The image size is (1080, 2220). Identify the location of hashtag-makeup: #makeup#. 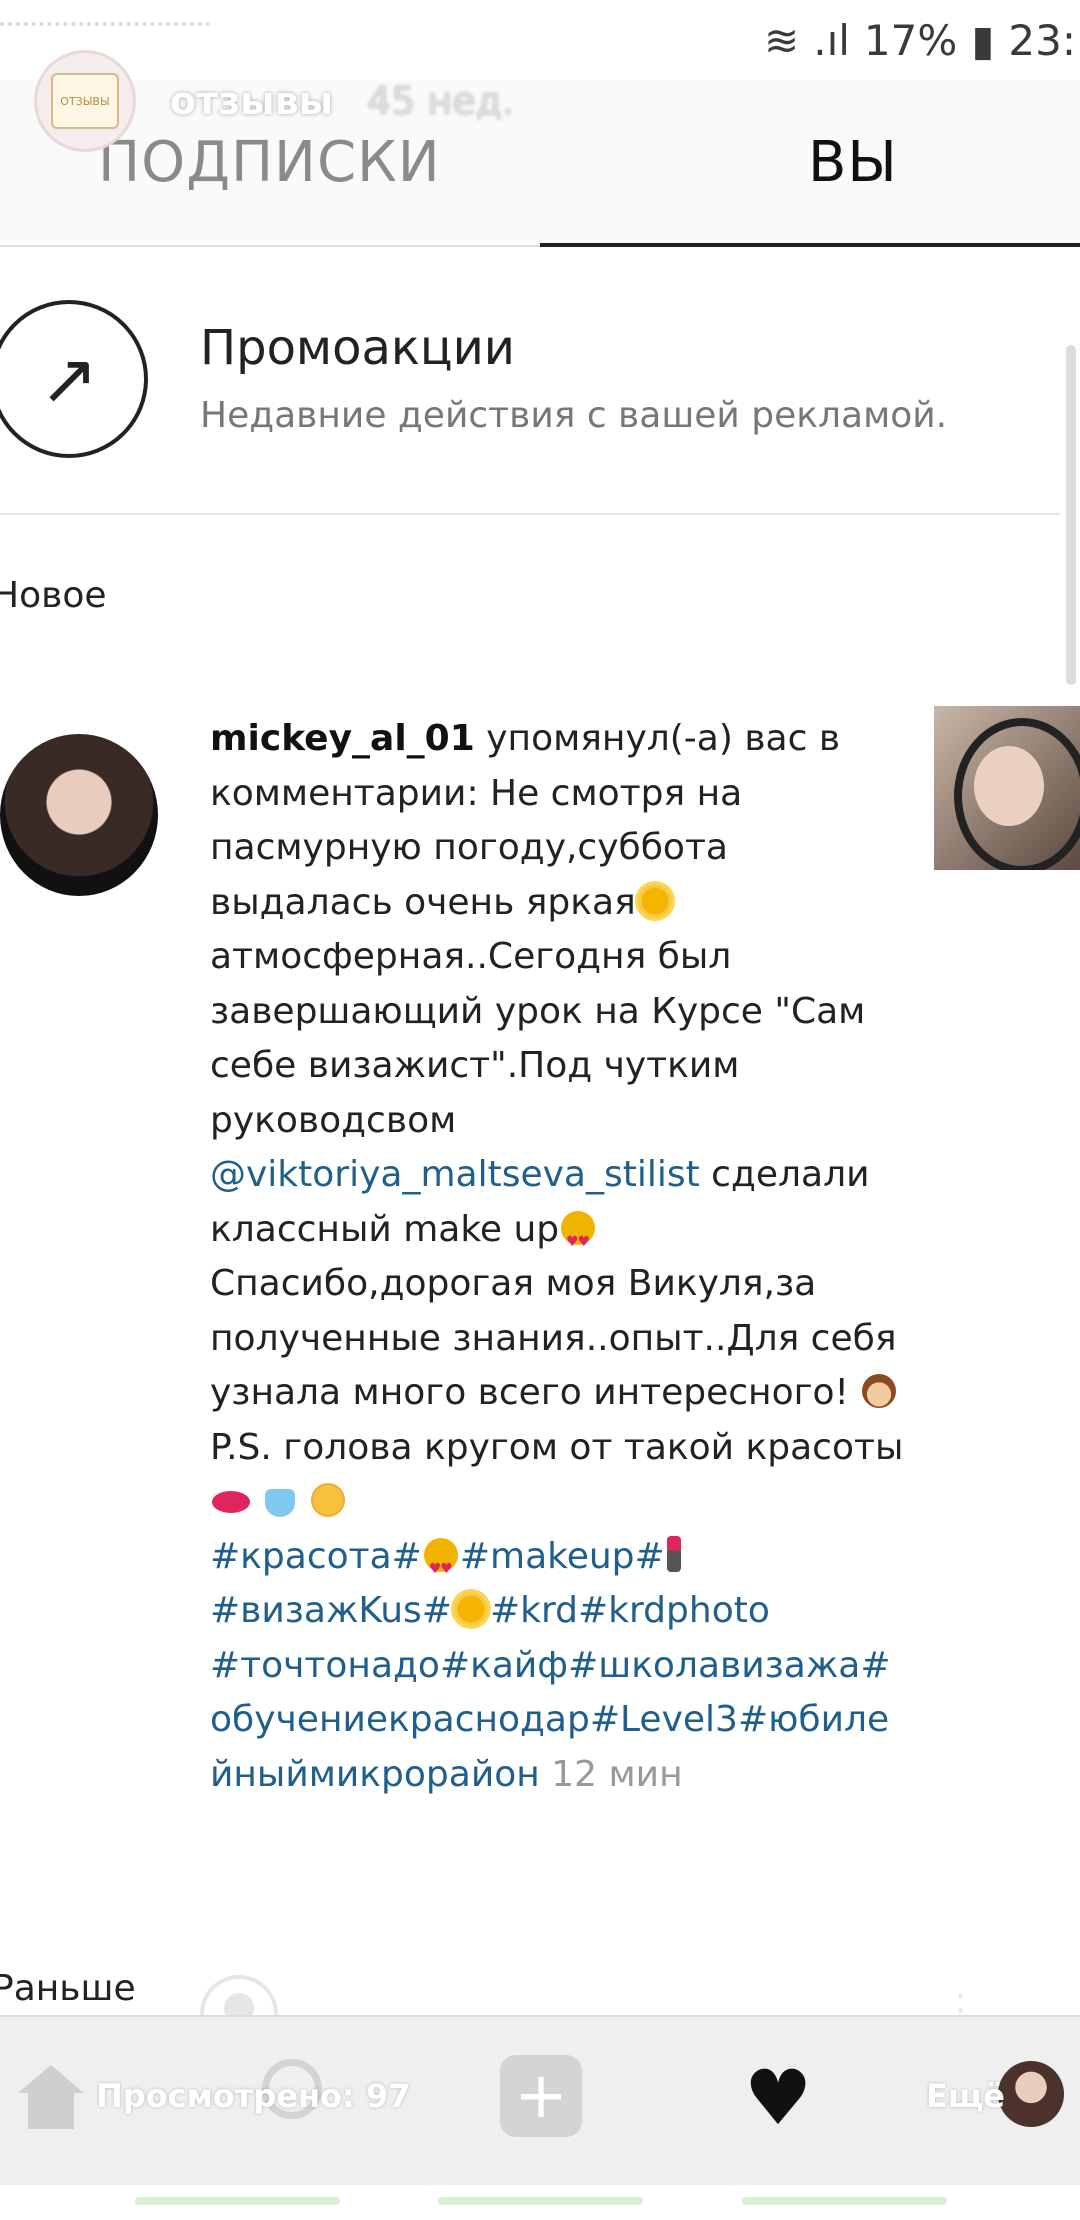
(562, 1556).